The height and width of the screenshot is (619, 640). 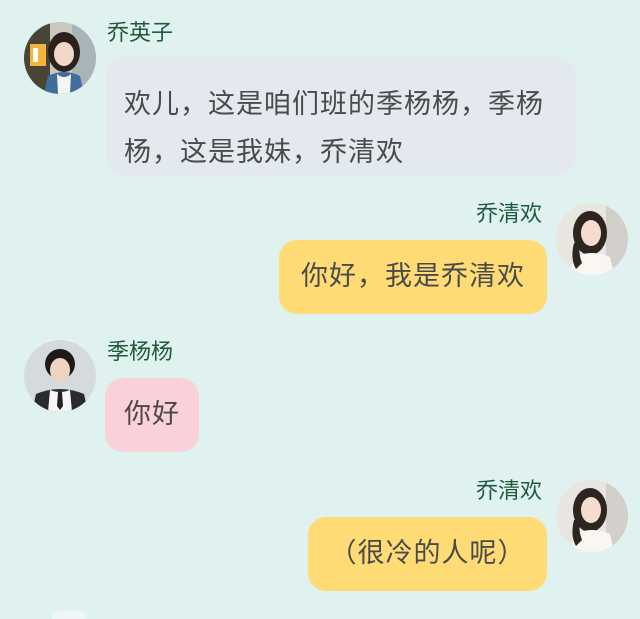 What do you see at coordinates (427, 554) in the screenshot?
I see `message-bubble: （很冷的人呢）` at bounding box center [427, 554].